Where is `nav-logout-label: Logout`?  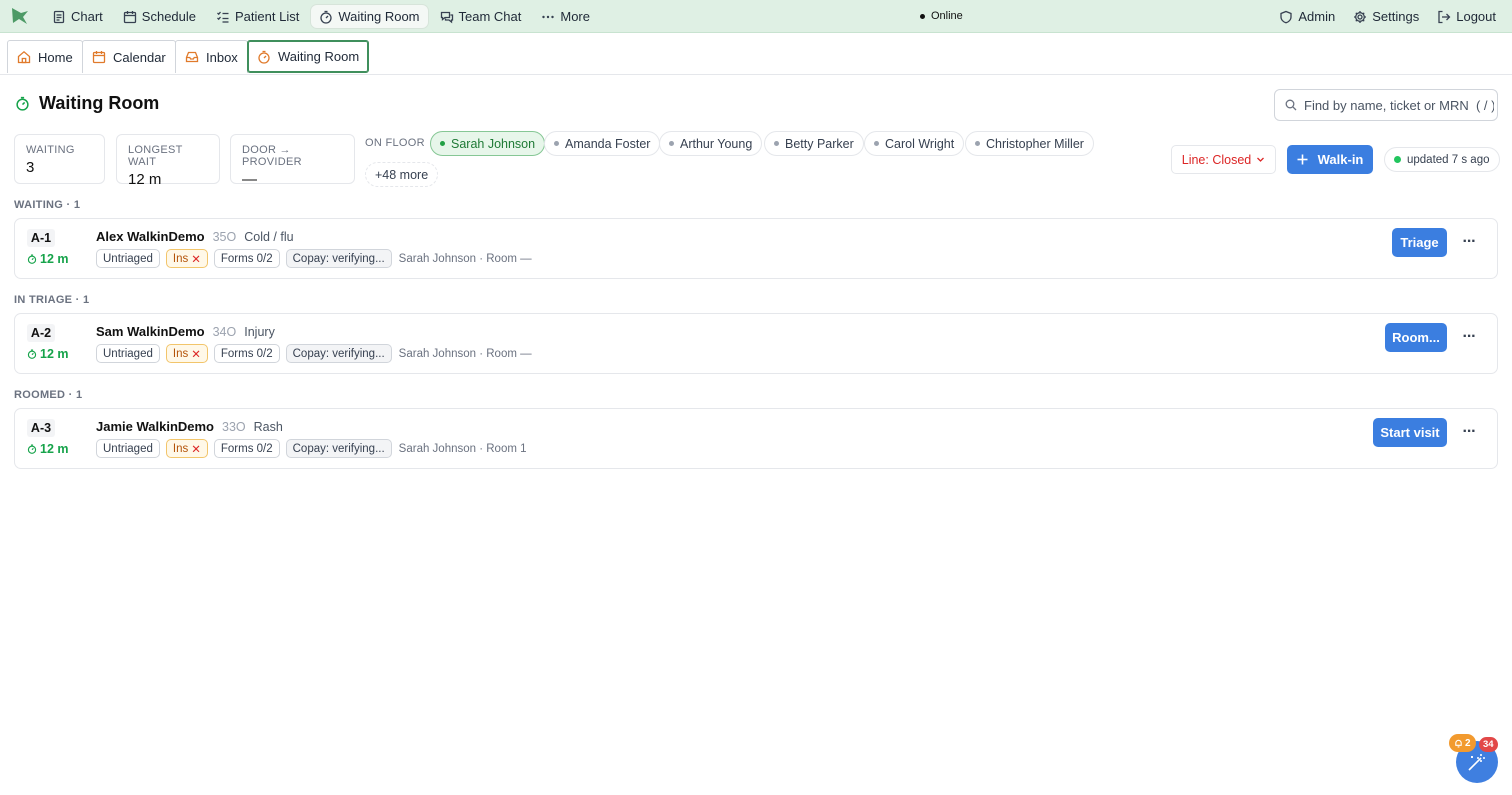
nav-logout-label: Logout is located at coordinates (1476, 16).